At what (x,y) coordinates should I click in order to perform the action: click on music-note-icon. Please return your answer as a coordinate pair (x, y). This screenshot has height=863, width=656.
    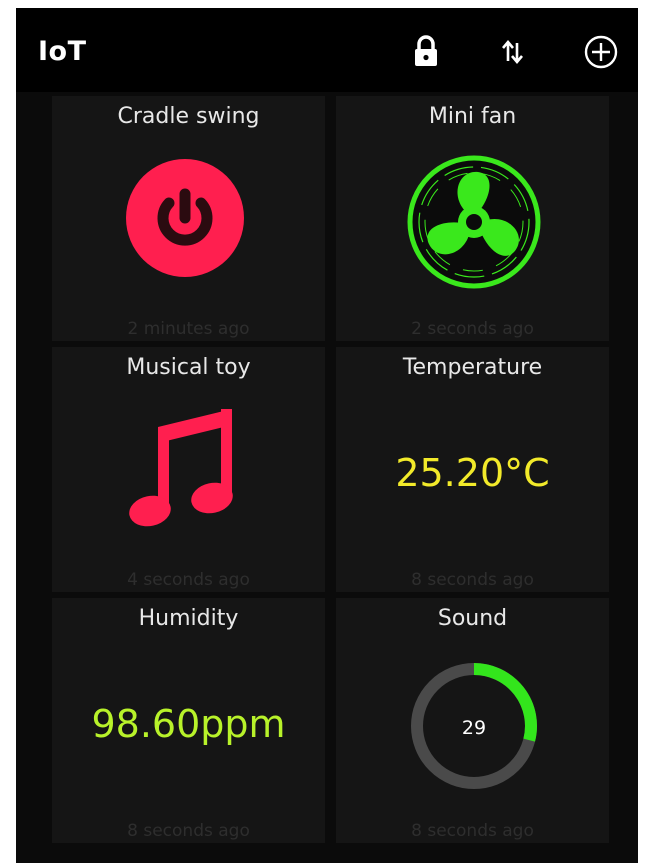
    Looking at the image, I should click on (188, 470).